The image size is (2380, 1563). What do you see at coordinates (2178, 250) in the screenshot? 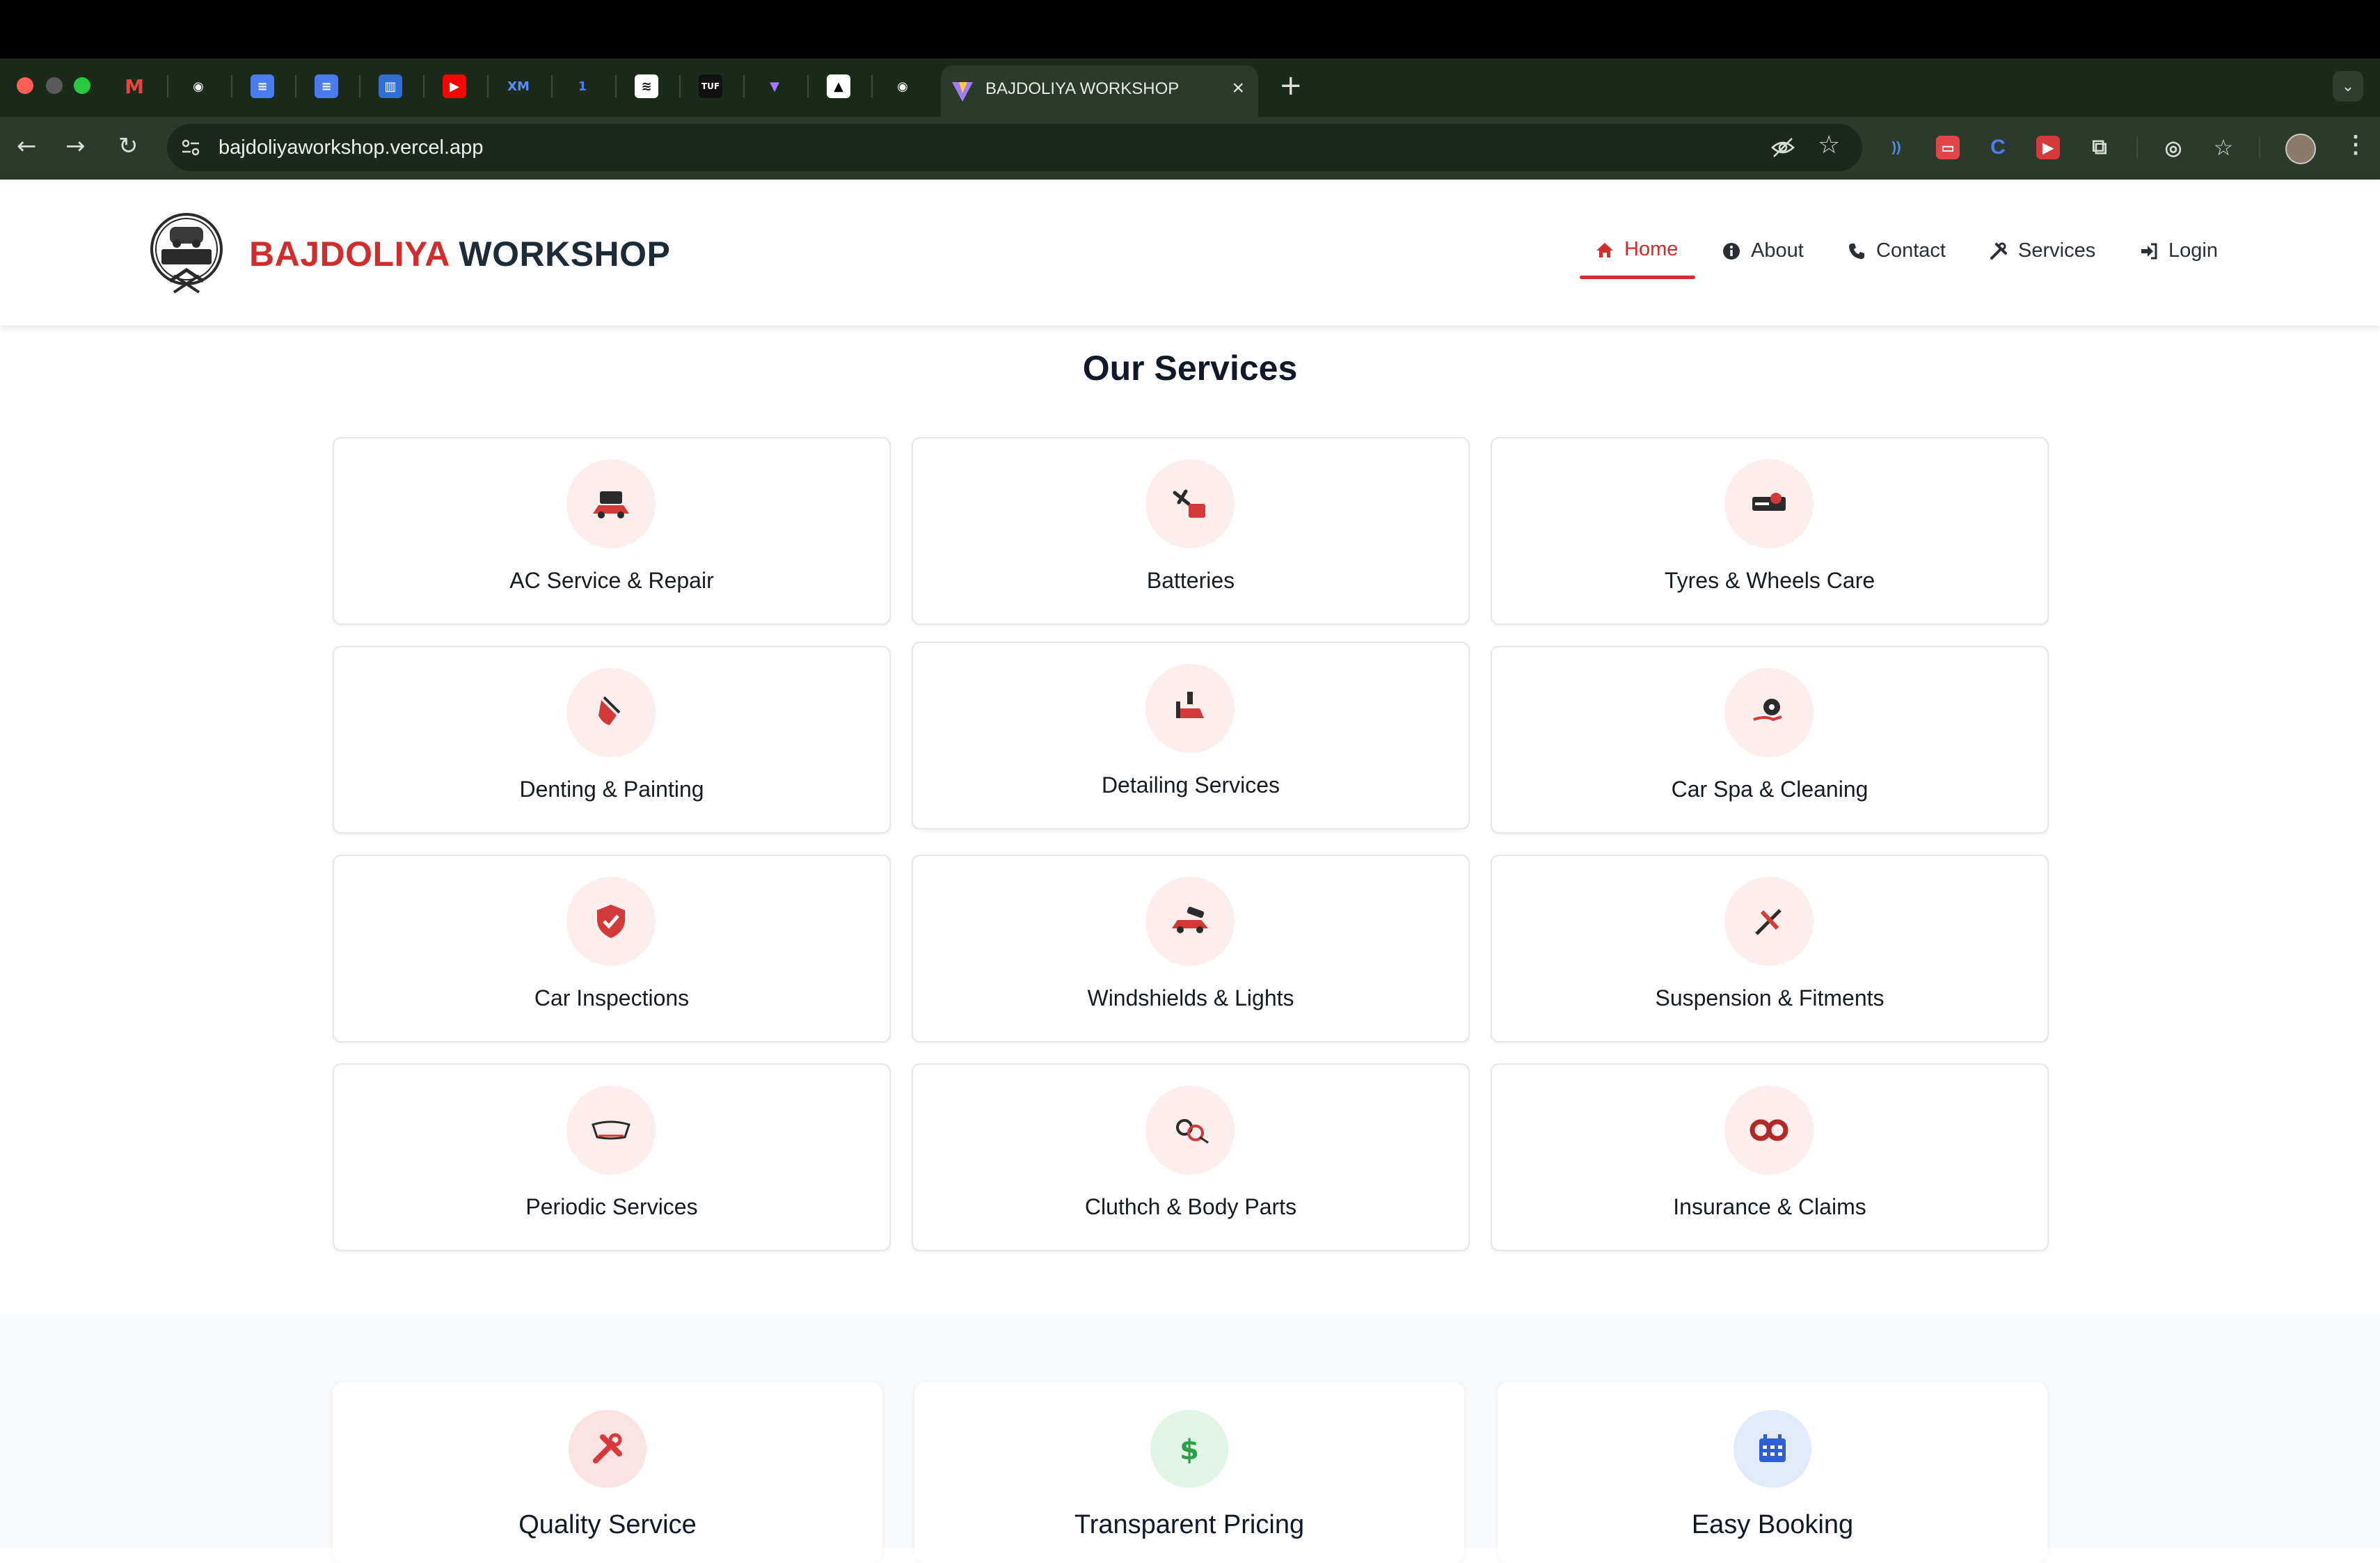
I see `nav-login: Login` at bounding box center [2178, 250].